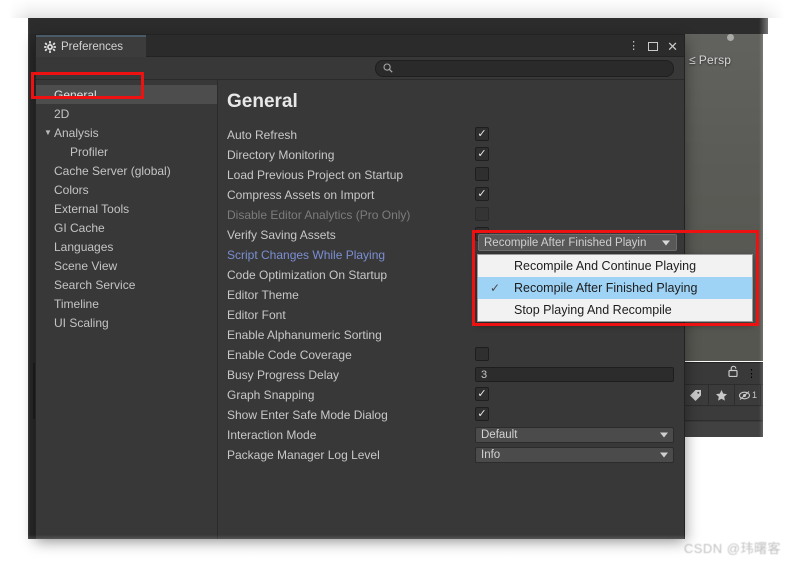 The height and width of the screenshot is (571, 795). What do you see at coordinates (86, 265) in the screenshot?
I see `sidebar-item-label: Scene View` at bounding box center [86, 265].